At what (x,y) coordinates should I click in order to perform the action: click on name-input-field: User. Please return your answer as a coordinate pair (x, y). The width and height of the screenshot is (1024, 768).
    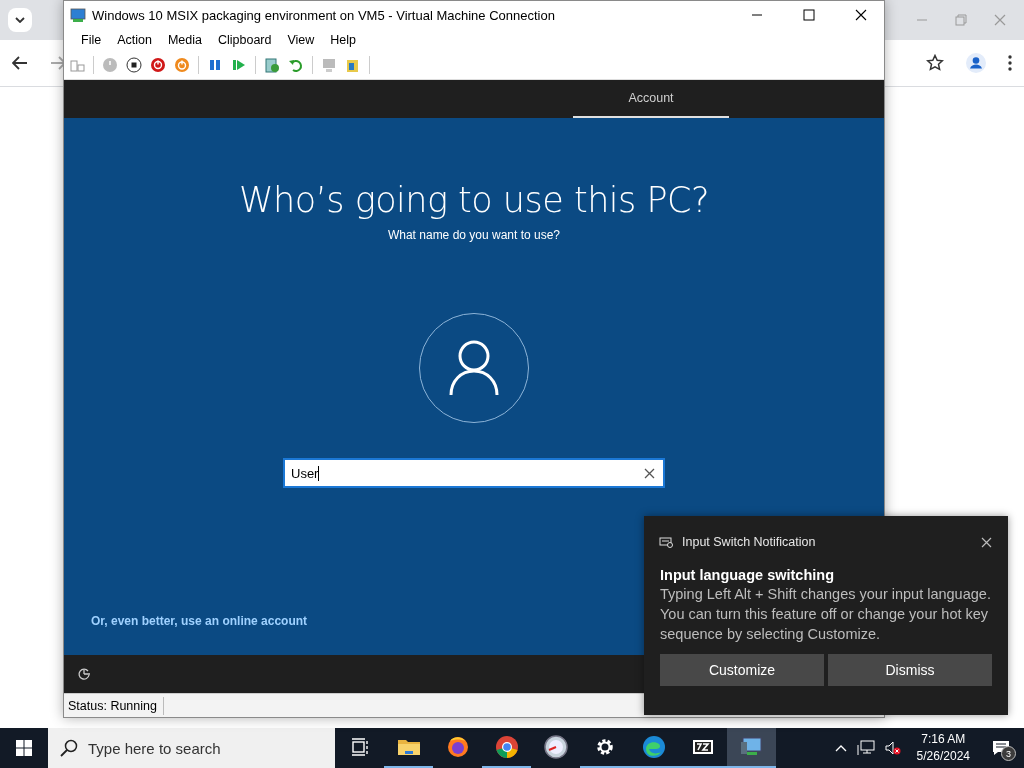
    Looking at the image, I should click on (474, 473).